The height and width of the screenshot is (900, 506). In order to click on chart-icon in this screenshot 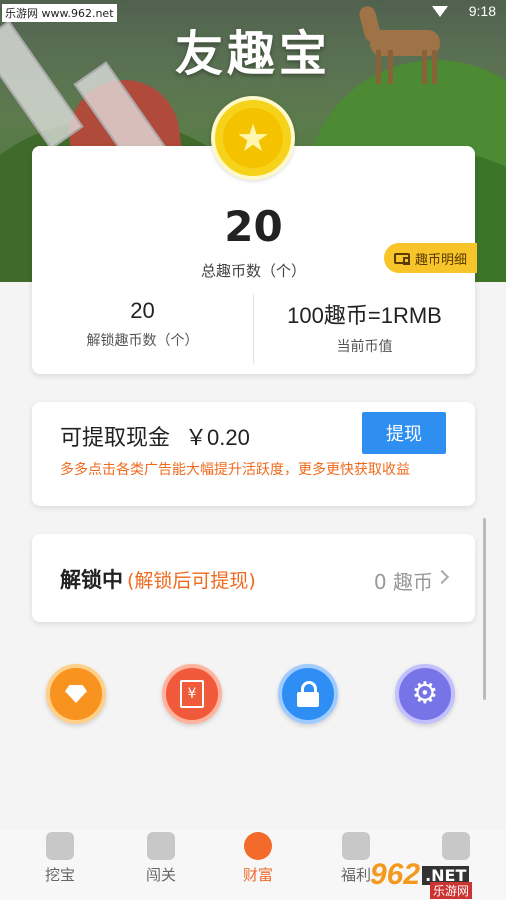, I will do `click(161, 846)`.